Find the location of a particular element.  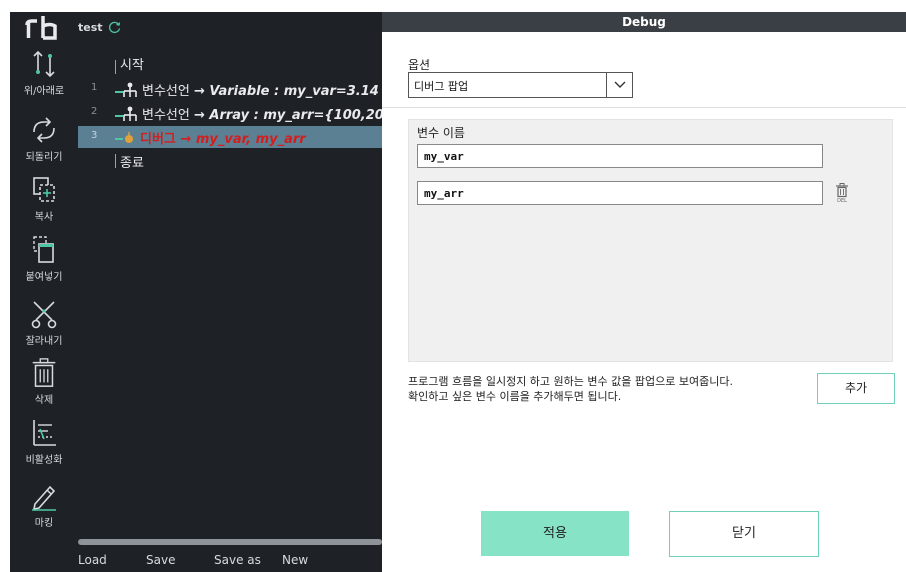

code-line-text: 변수선언 → Array : my_arr={100,20 is located at coordinates (262, 113).